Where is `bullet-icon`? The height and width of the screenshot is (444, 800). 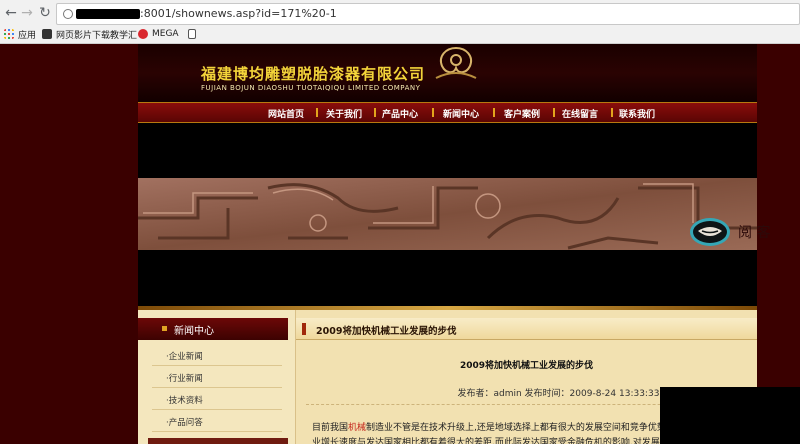 bullet-icon is located at coordinates (164, 328).